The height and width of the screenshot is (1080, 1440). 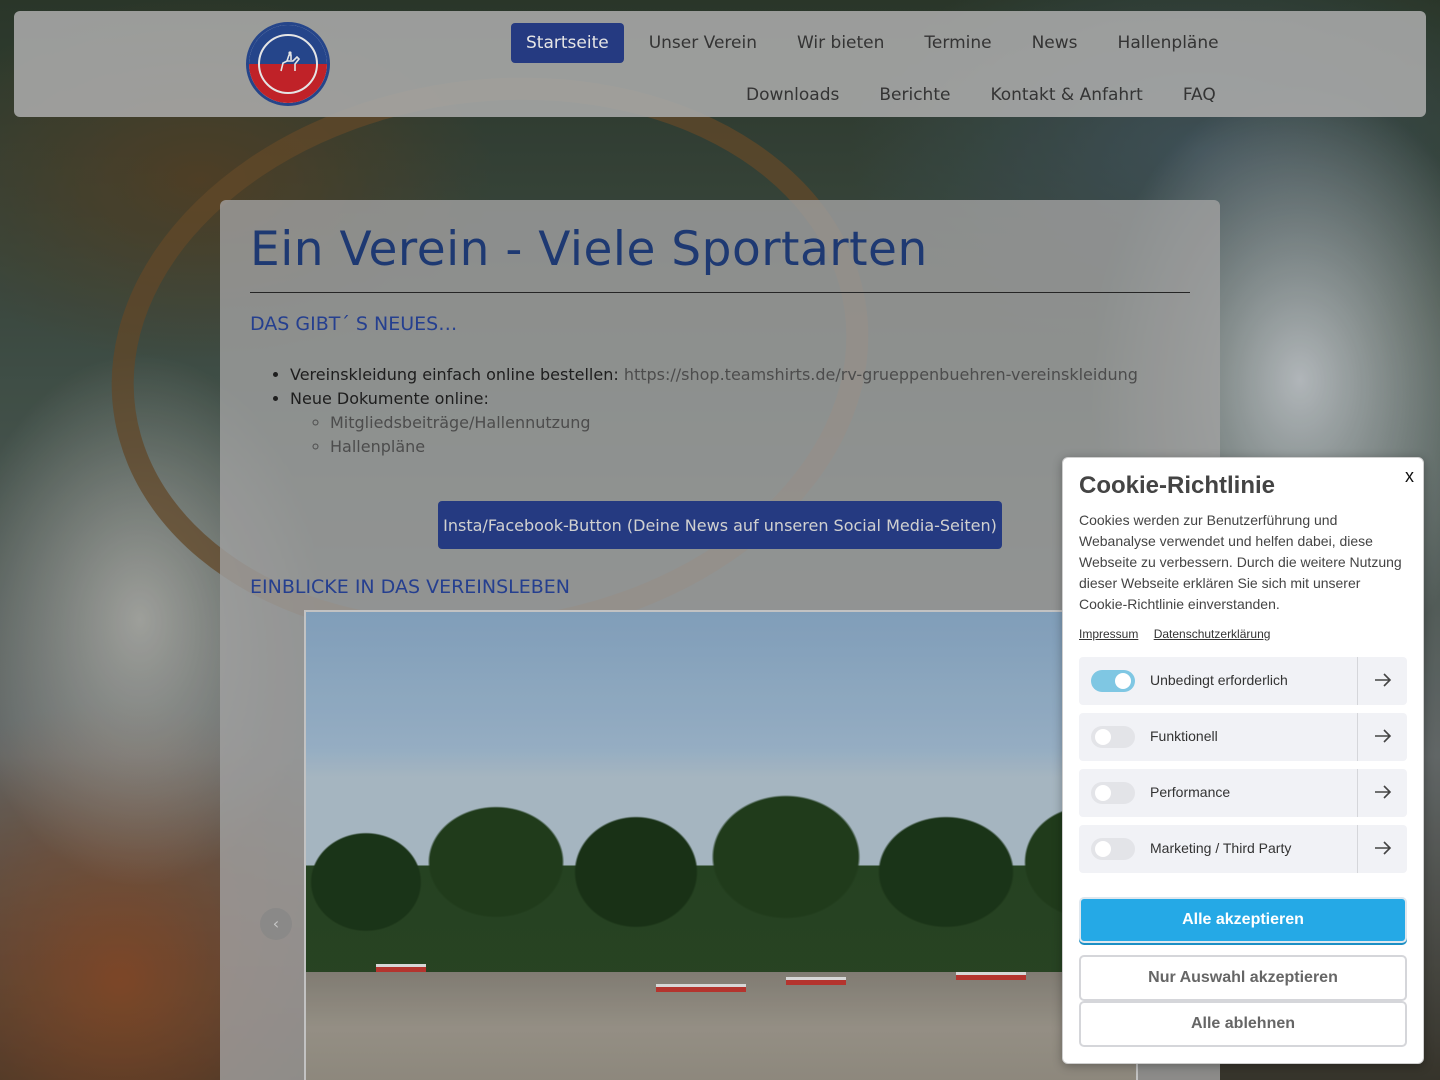 What do you see at coordinates (1113, 681) in the screenshot?
I see `toggle-essential` at bounding box center [1113, 681].